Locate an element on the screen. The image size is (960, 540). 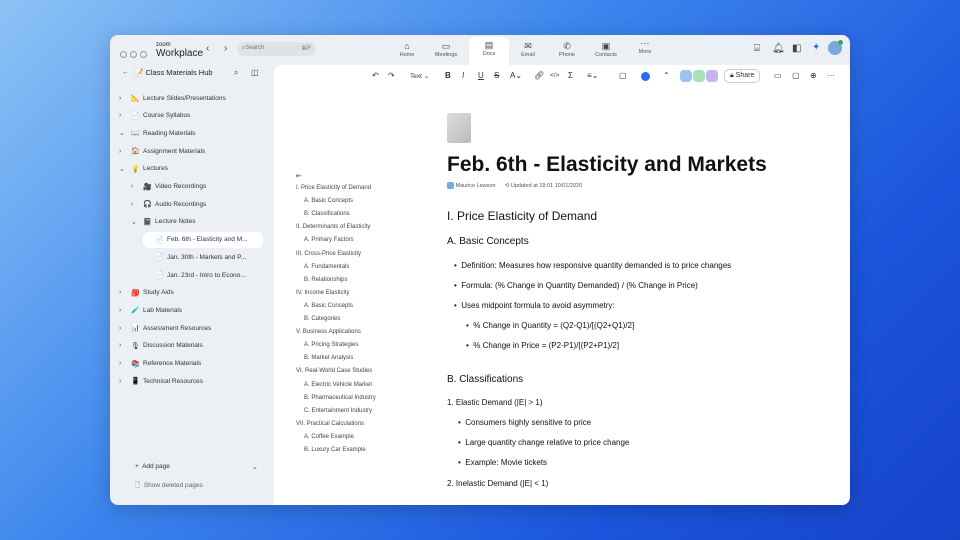
add-page-button: + Add page is located at coordinates (152, 466).